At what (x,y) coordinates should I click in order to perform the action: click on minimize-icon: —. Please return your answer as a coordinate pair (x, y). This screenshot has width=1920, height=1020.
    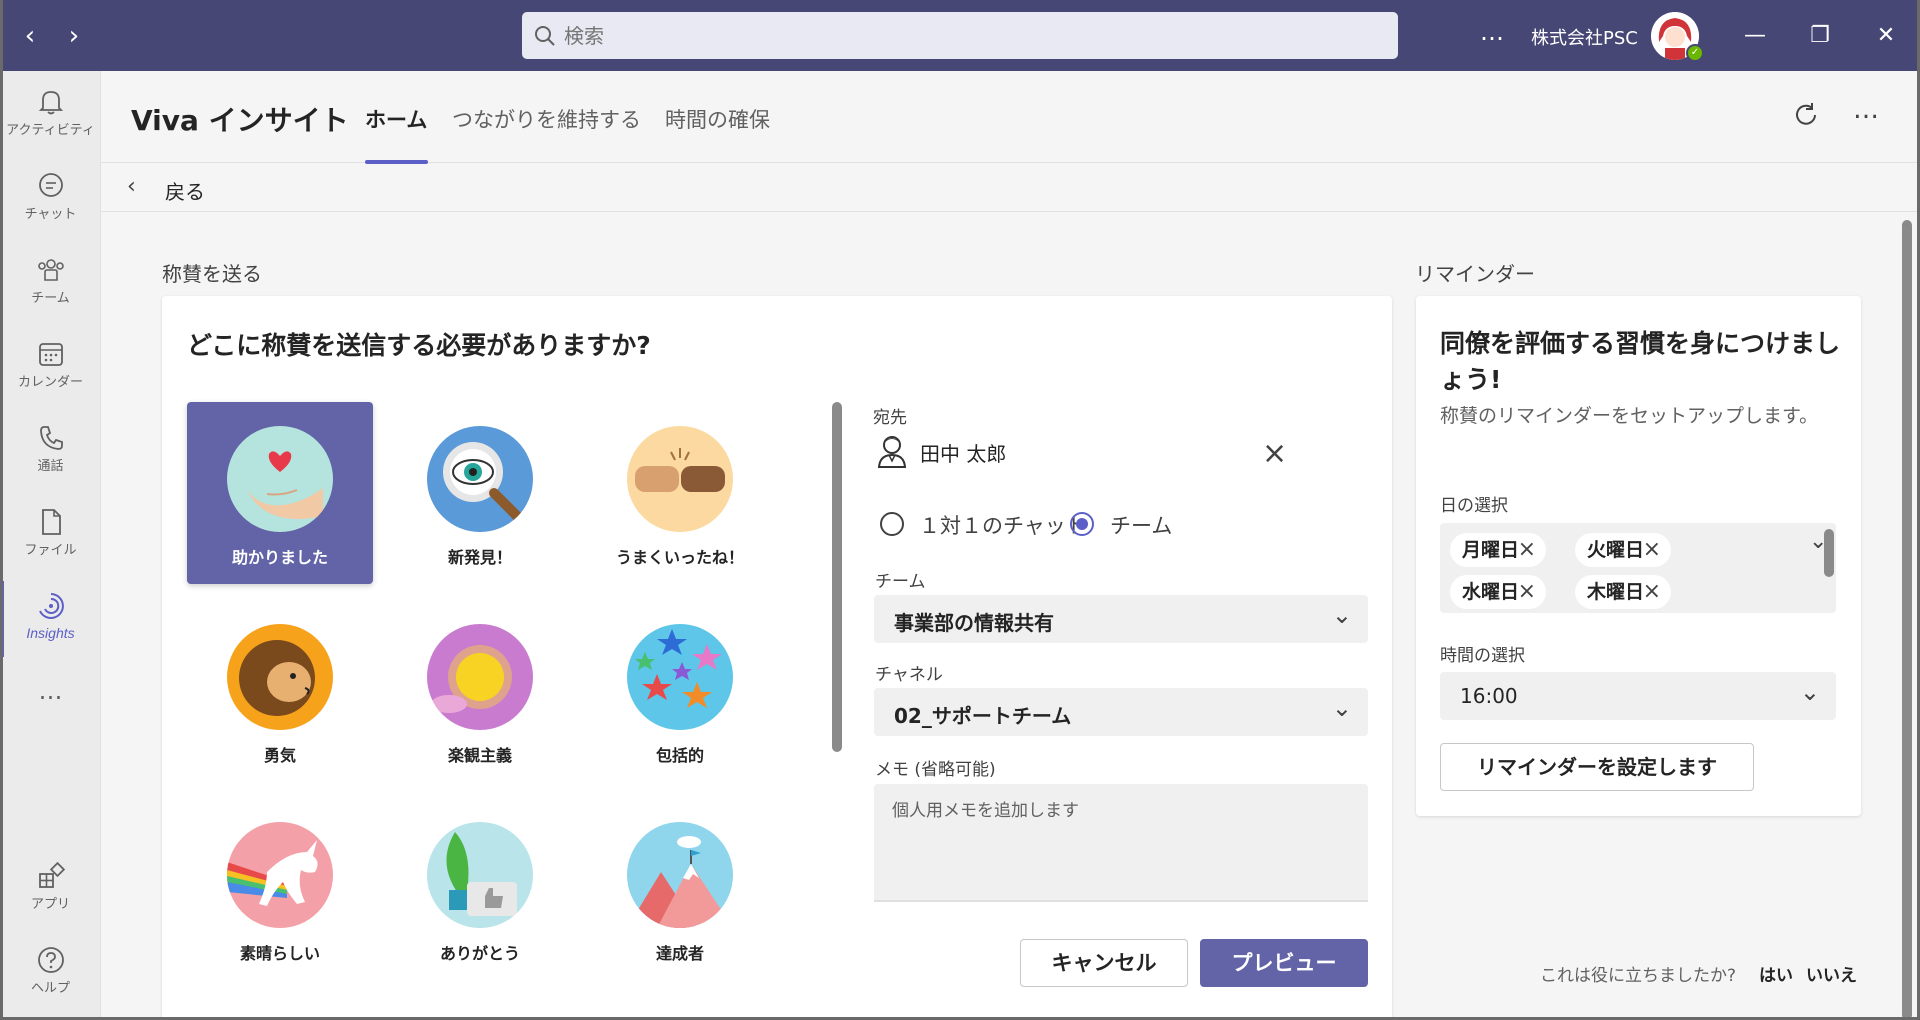
    Looking at the image, I should click on (1755, 36).